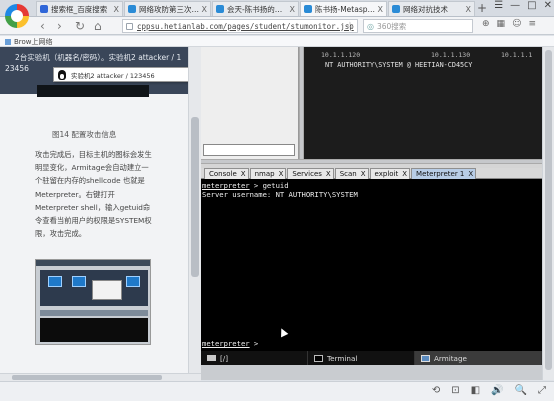  Describe the element at coordinates (250, 103) in the screenshot. I see `module-browser-pane` at that location.